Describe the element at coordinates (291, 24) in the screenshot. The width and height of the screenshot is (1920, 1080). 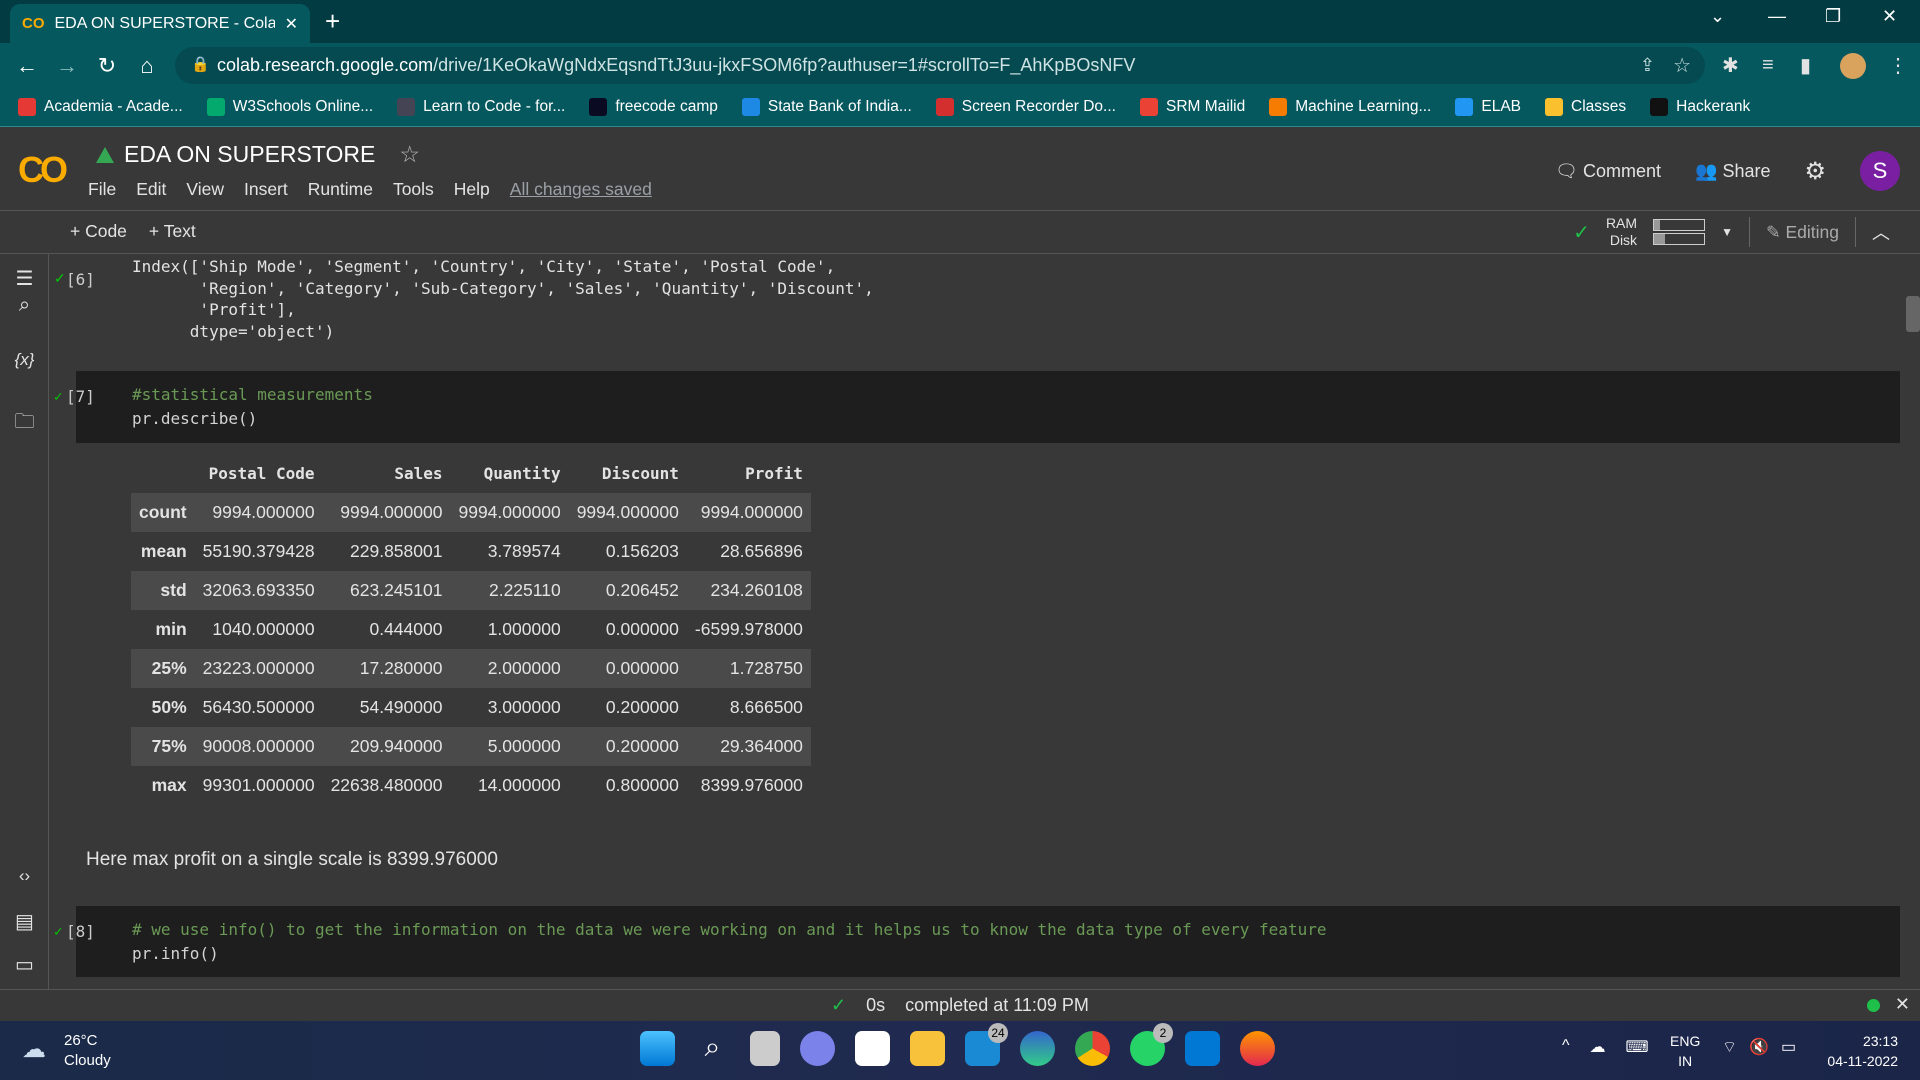
I see `close-tab-icon: ✕` at that location.